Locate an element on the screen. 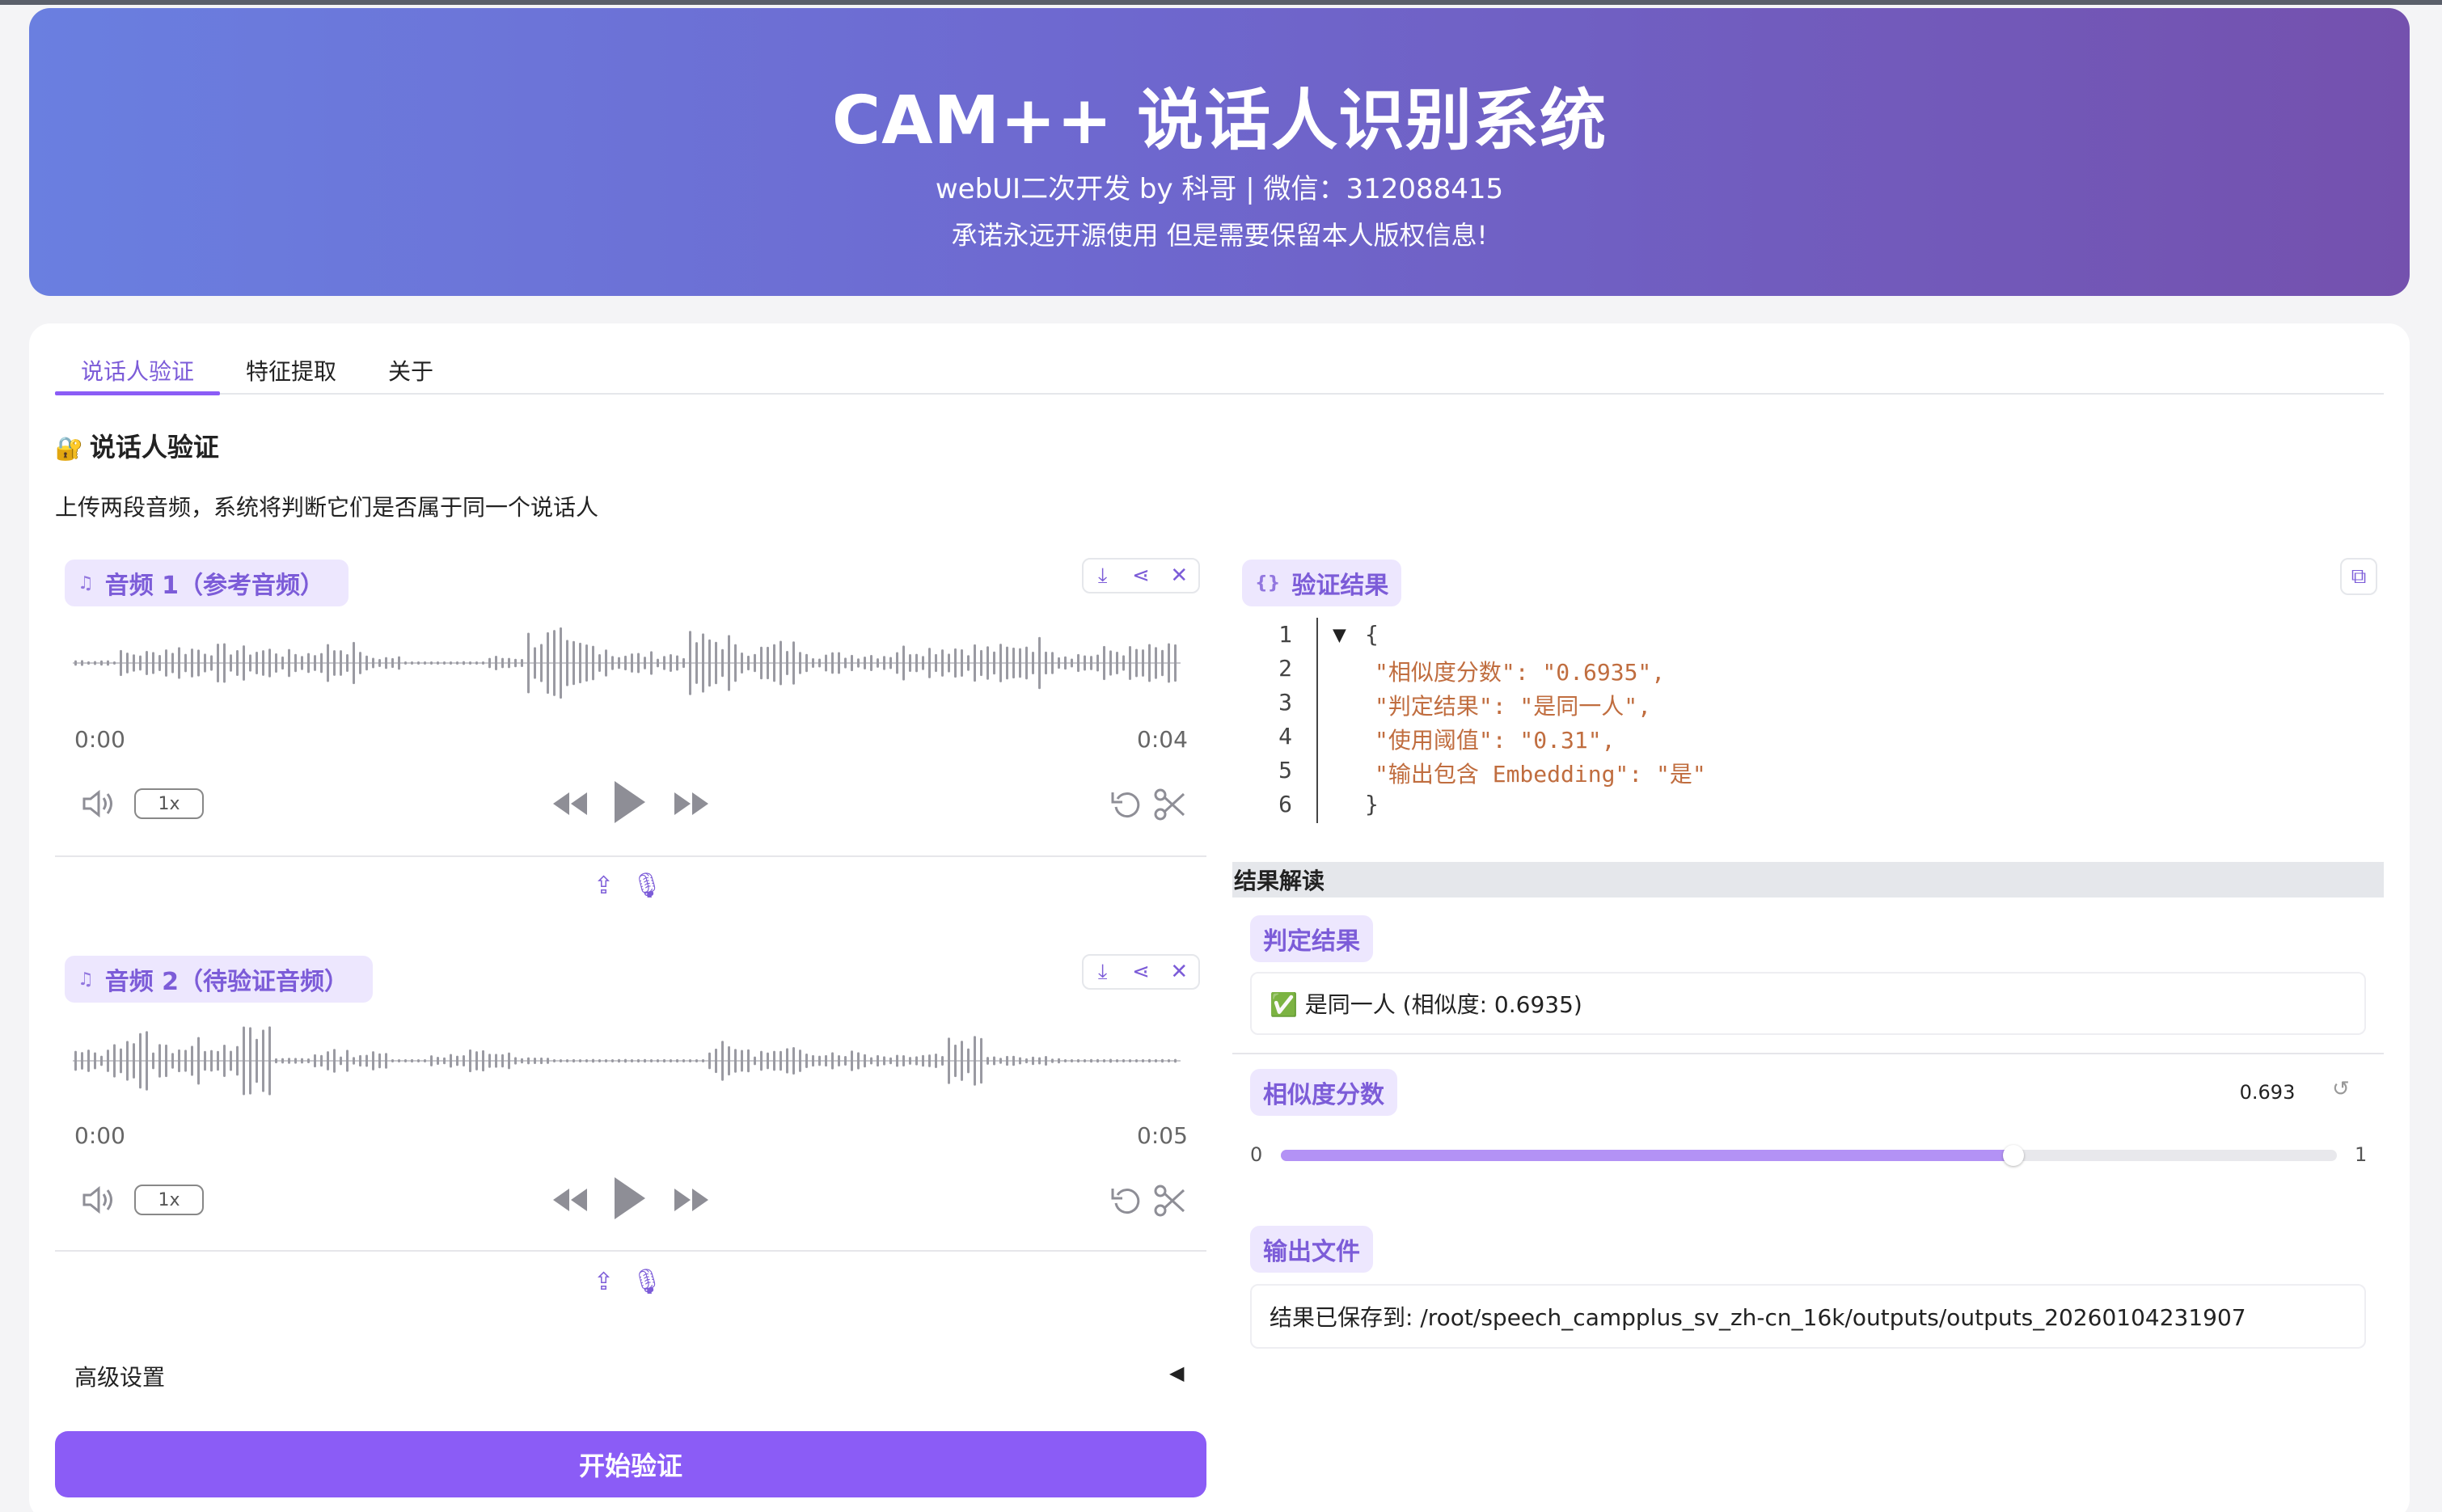 Image resolution: width=2442 pixels, height=1512 pixels. slider-max-label: 1 is located at coordinates (2361, 1155).